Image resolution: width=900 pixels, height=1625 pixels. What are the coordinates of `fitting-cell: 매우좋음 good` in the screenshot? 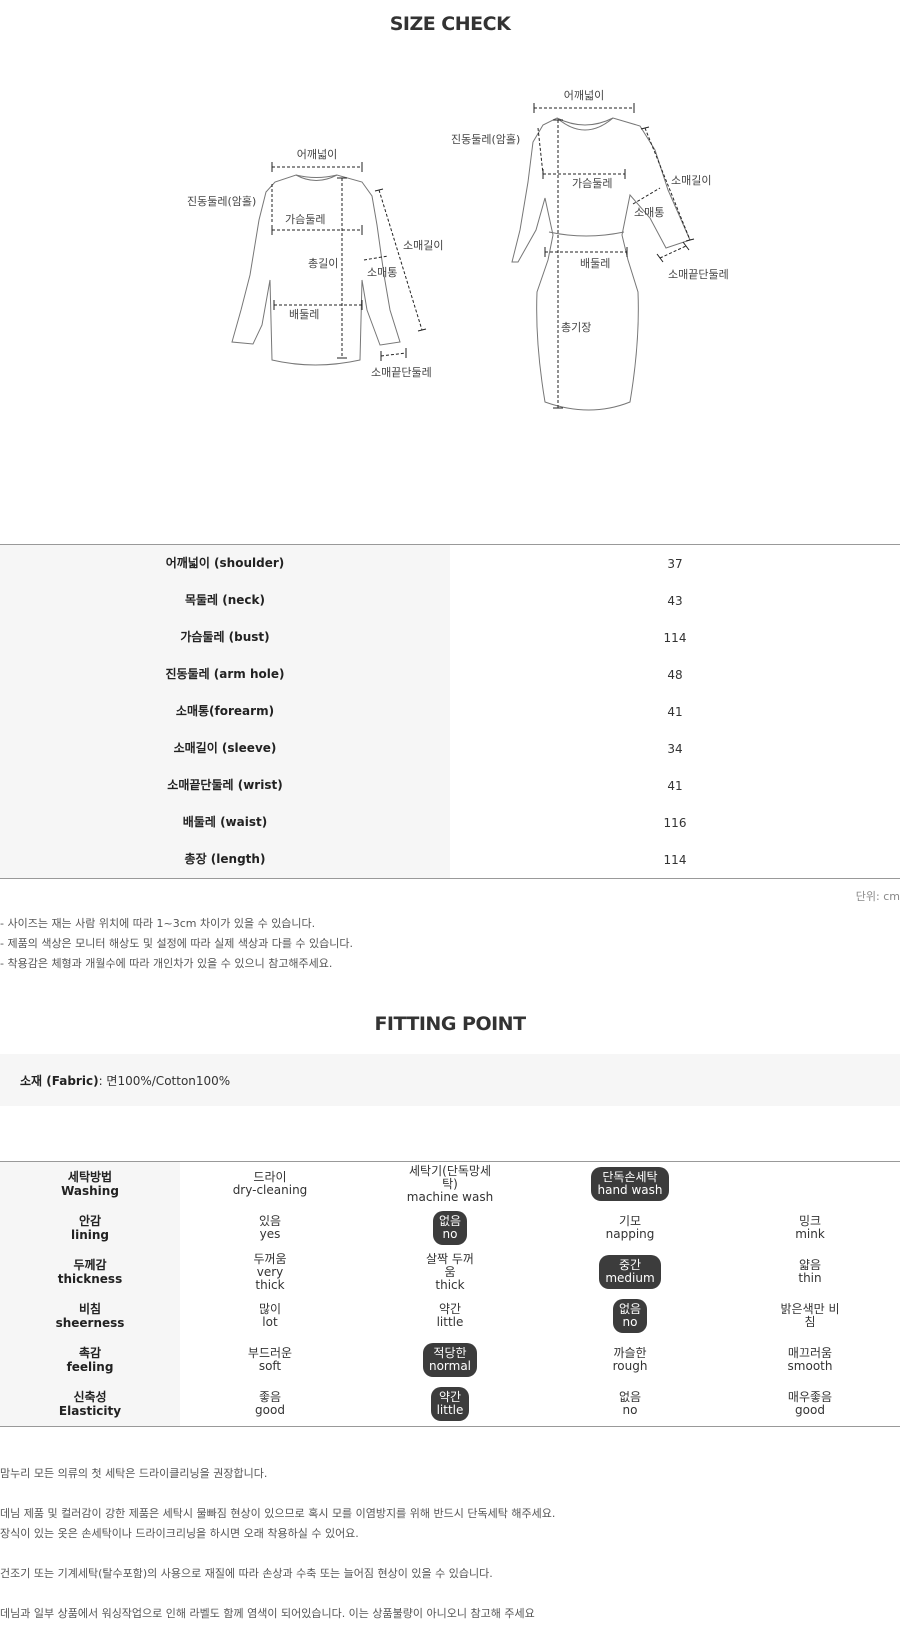 It's located at (810, 1404).